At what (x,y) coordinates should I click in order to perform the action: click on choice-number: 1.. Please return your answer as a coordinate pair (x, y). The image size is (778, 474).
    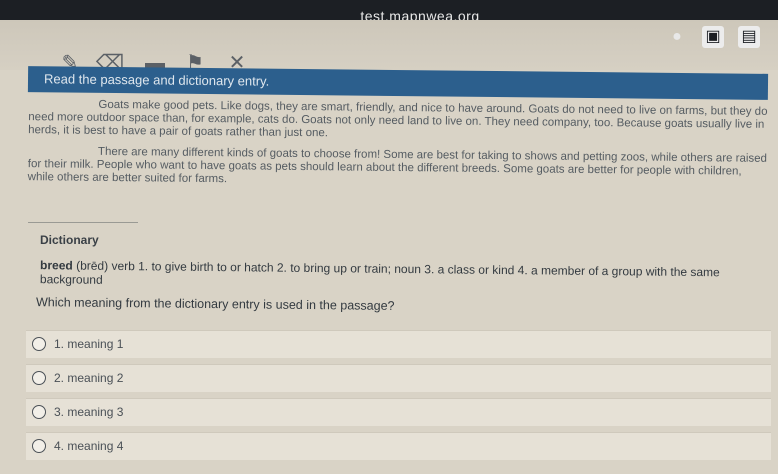
    Looking at the image, I should click on (59, 344).